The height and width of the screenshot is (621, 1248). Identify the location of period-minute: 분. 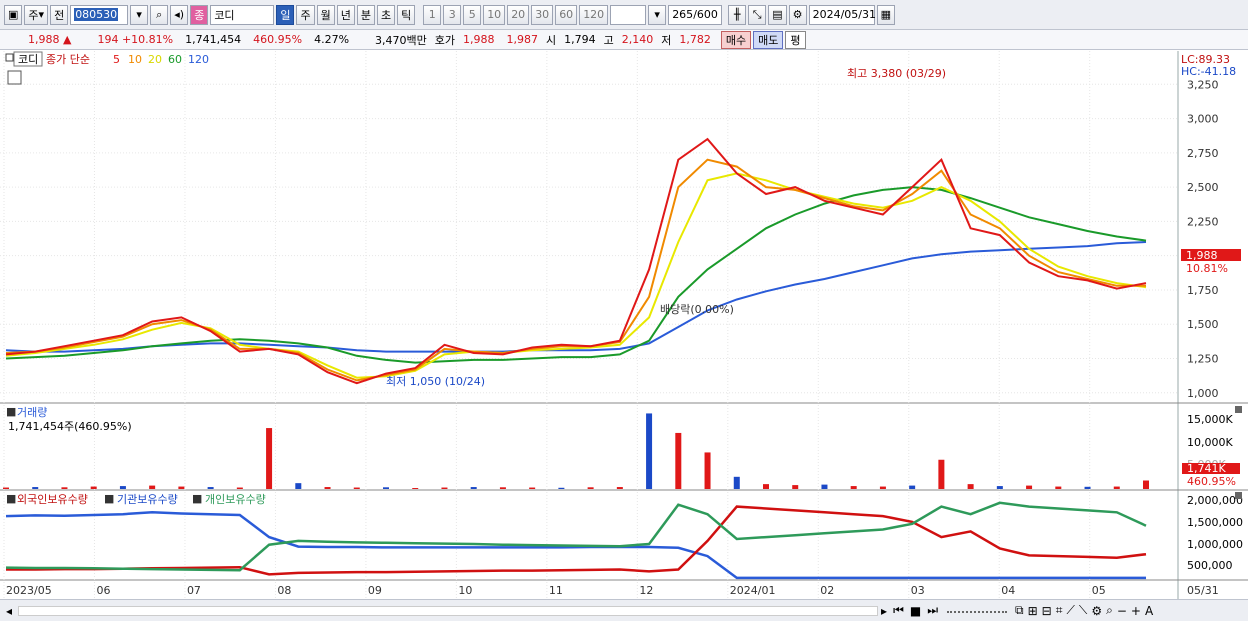
(365, 14).